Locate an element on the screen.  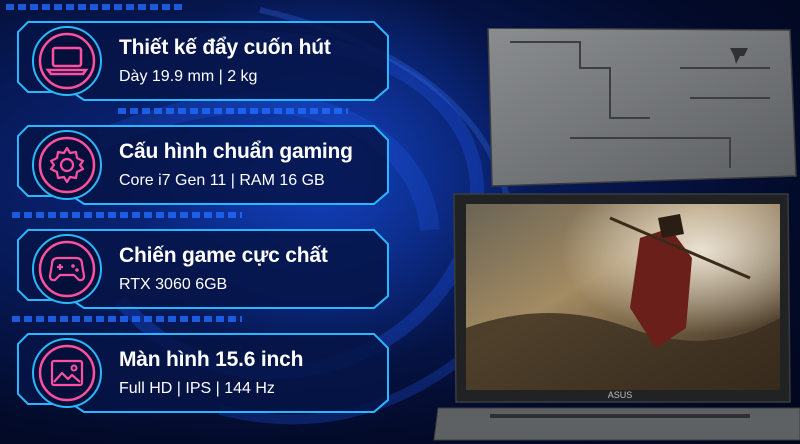
feature-subtitle: Dày 19.9 mm | 2 kg is located at coordinates (188, 76).